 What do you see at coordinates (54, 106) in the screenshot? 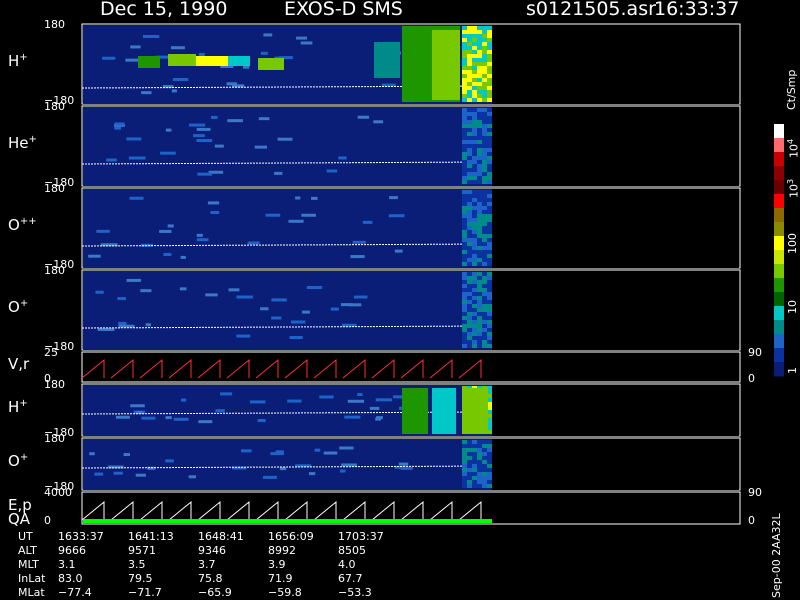
I see `y-tick-top: 180` at bounding box center [54, 106].